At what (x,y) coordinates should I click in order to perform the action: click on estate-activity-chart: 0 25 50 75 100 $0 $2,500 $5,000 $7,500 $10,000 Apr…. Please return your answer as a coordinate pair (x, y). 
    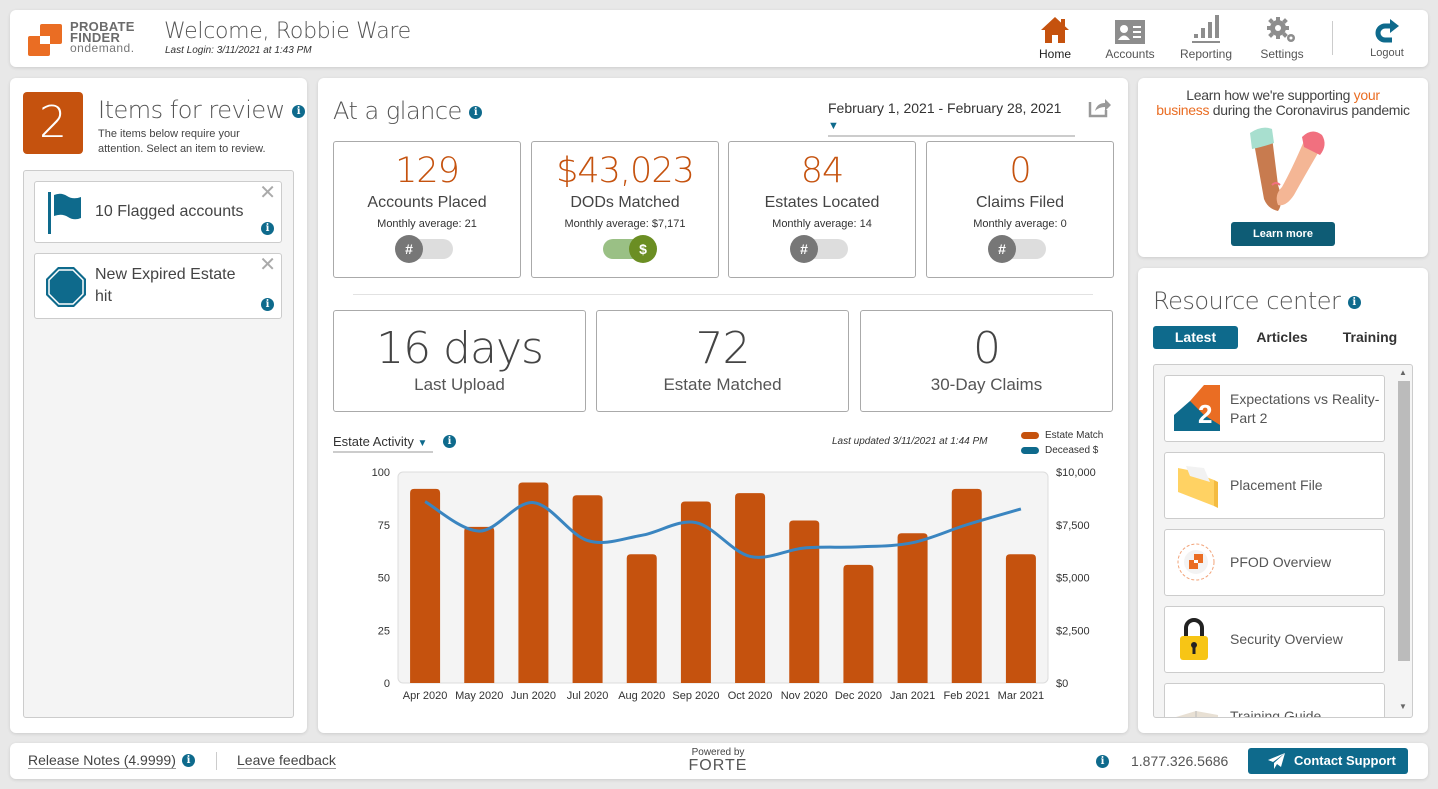
    Looking at the image, I should click on (734, 584).